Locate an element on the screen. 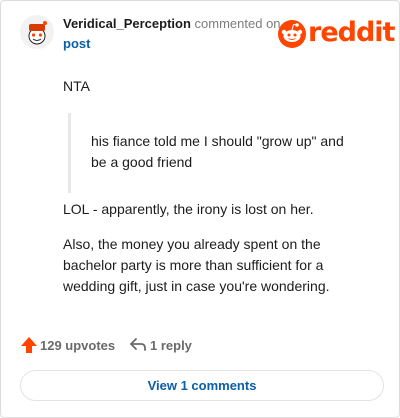 Image resolution: width=400 pixels, height=418 pixels. avatar is located at coordinates (37, 32).